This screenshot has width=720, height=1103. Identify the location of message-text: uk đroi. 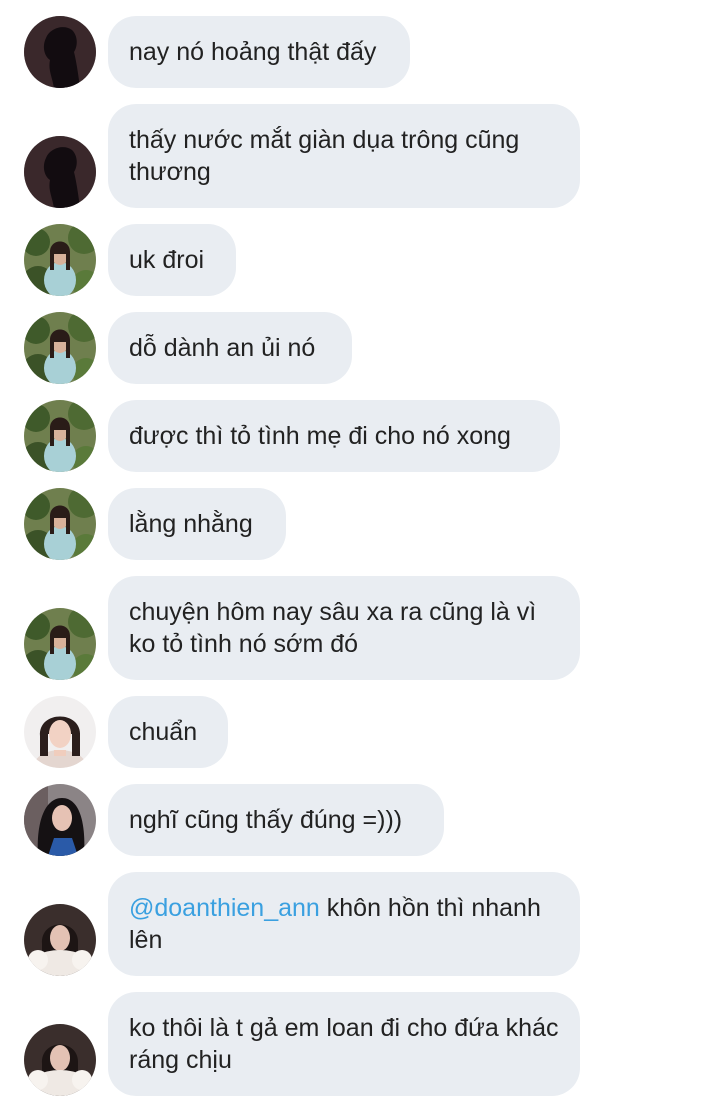
(167, 260).